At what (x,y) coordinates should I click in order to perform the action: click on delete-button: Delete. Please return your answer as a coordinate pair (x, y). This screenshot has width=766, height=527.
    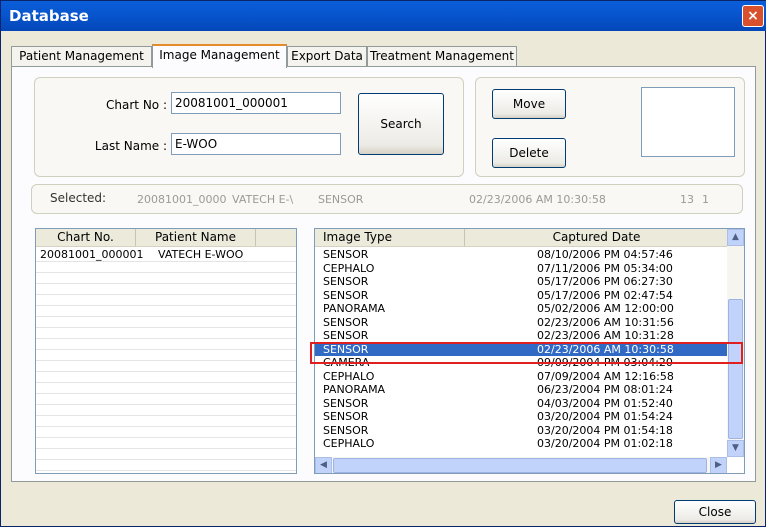
    Looking at the image, I should click on (529, 153).